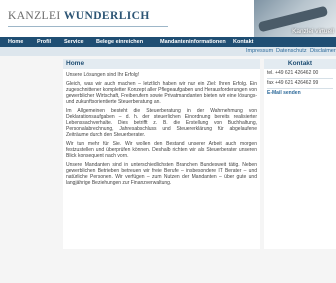  I want to click on phone-label: tel., so click(270, 73).